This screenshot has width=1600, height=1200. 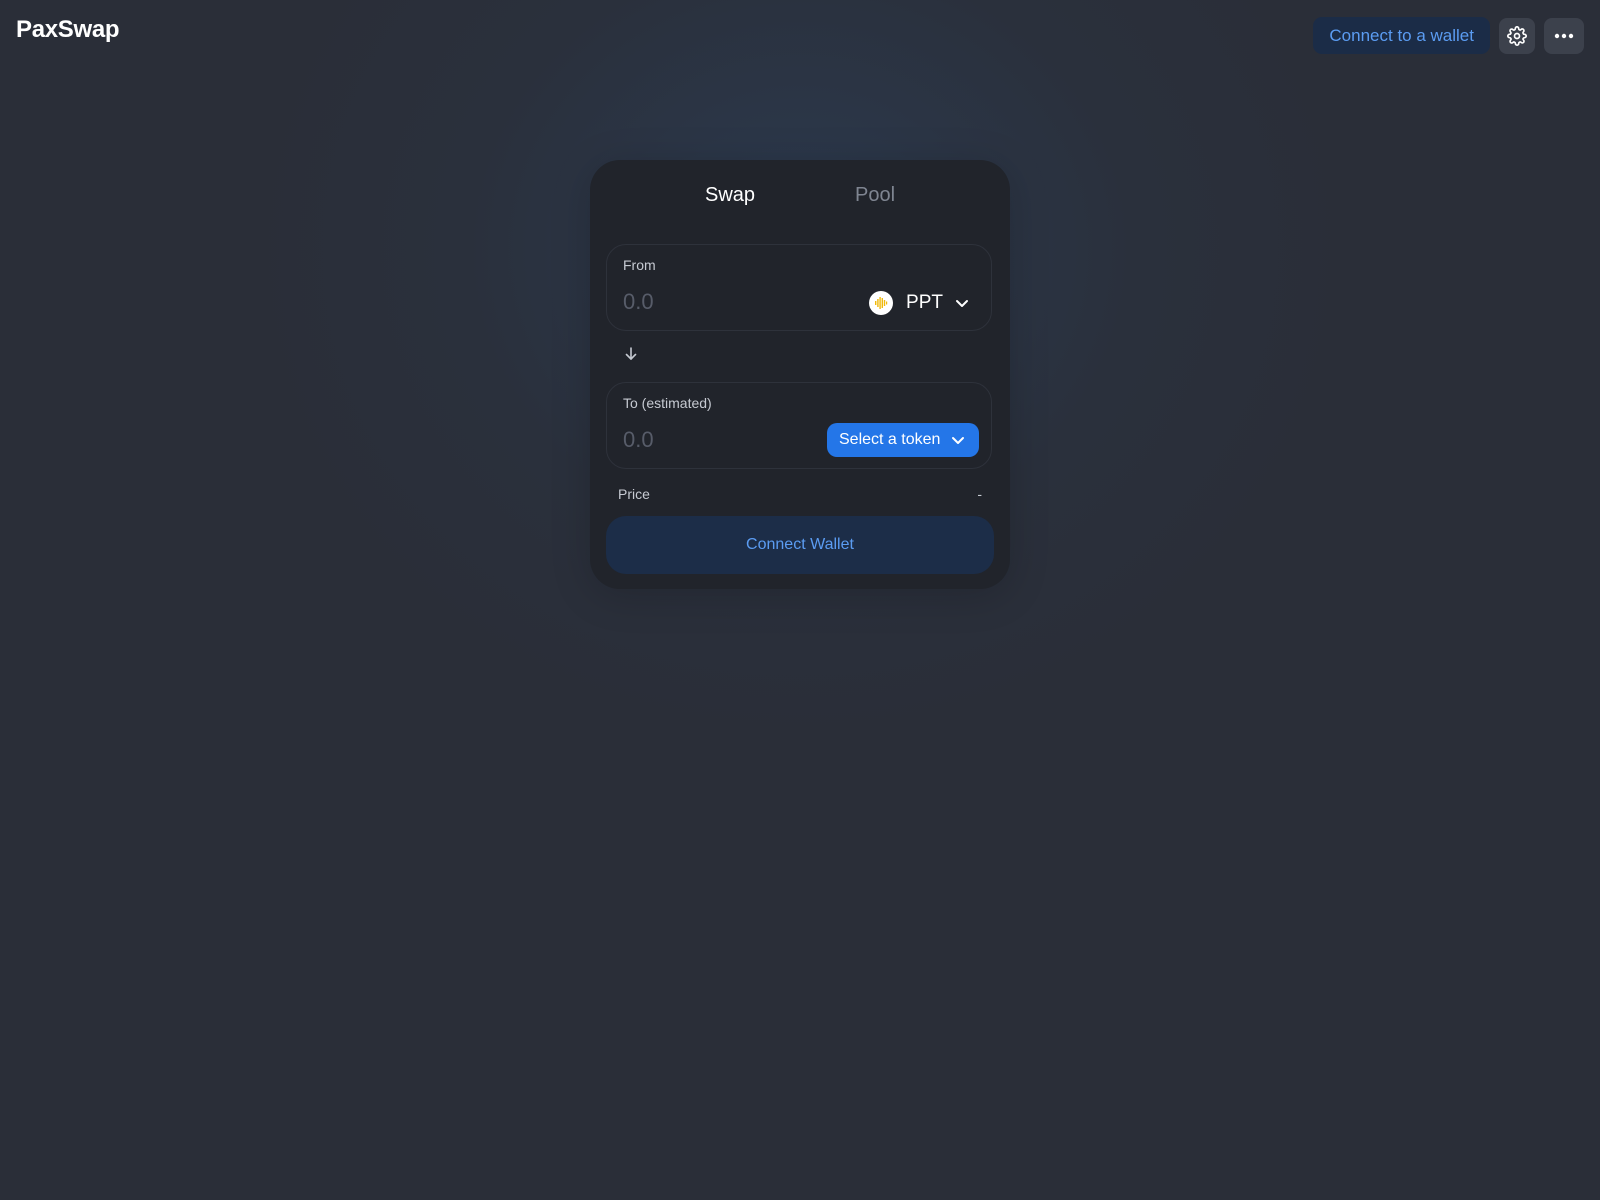 I want to click on gear-icon, so click(x=1517, y=35).